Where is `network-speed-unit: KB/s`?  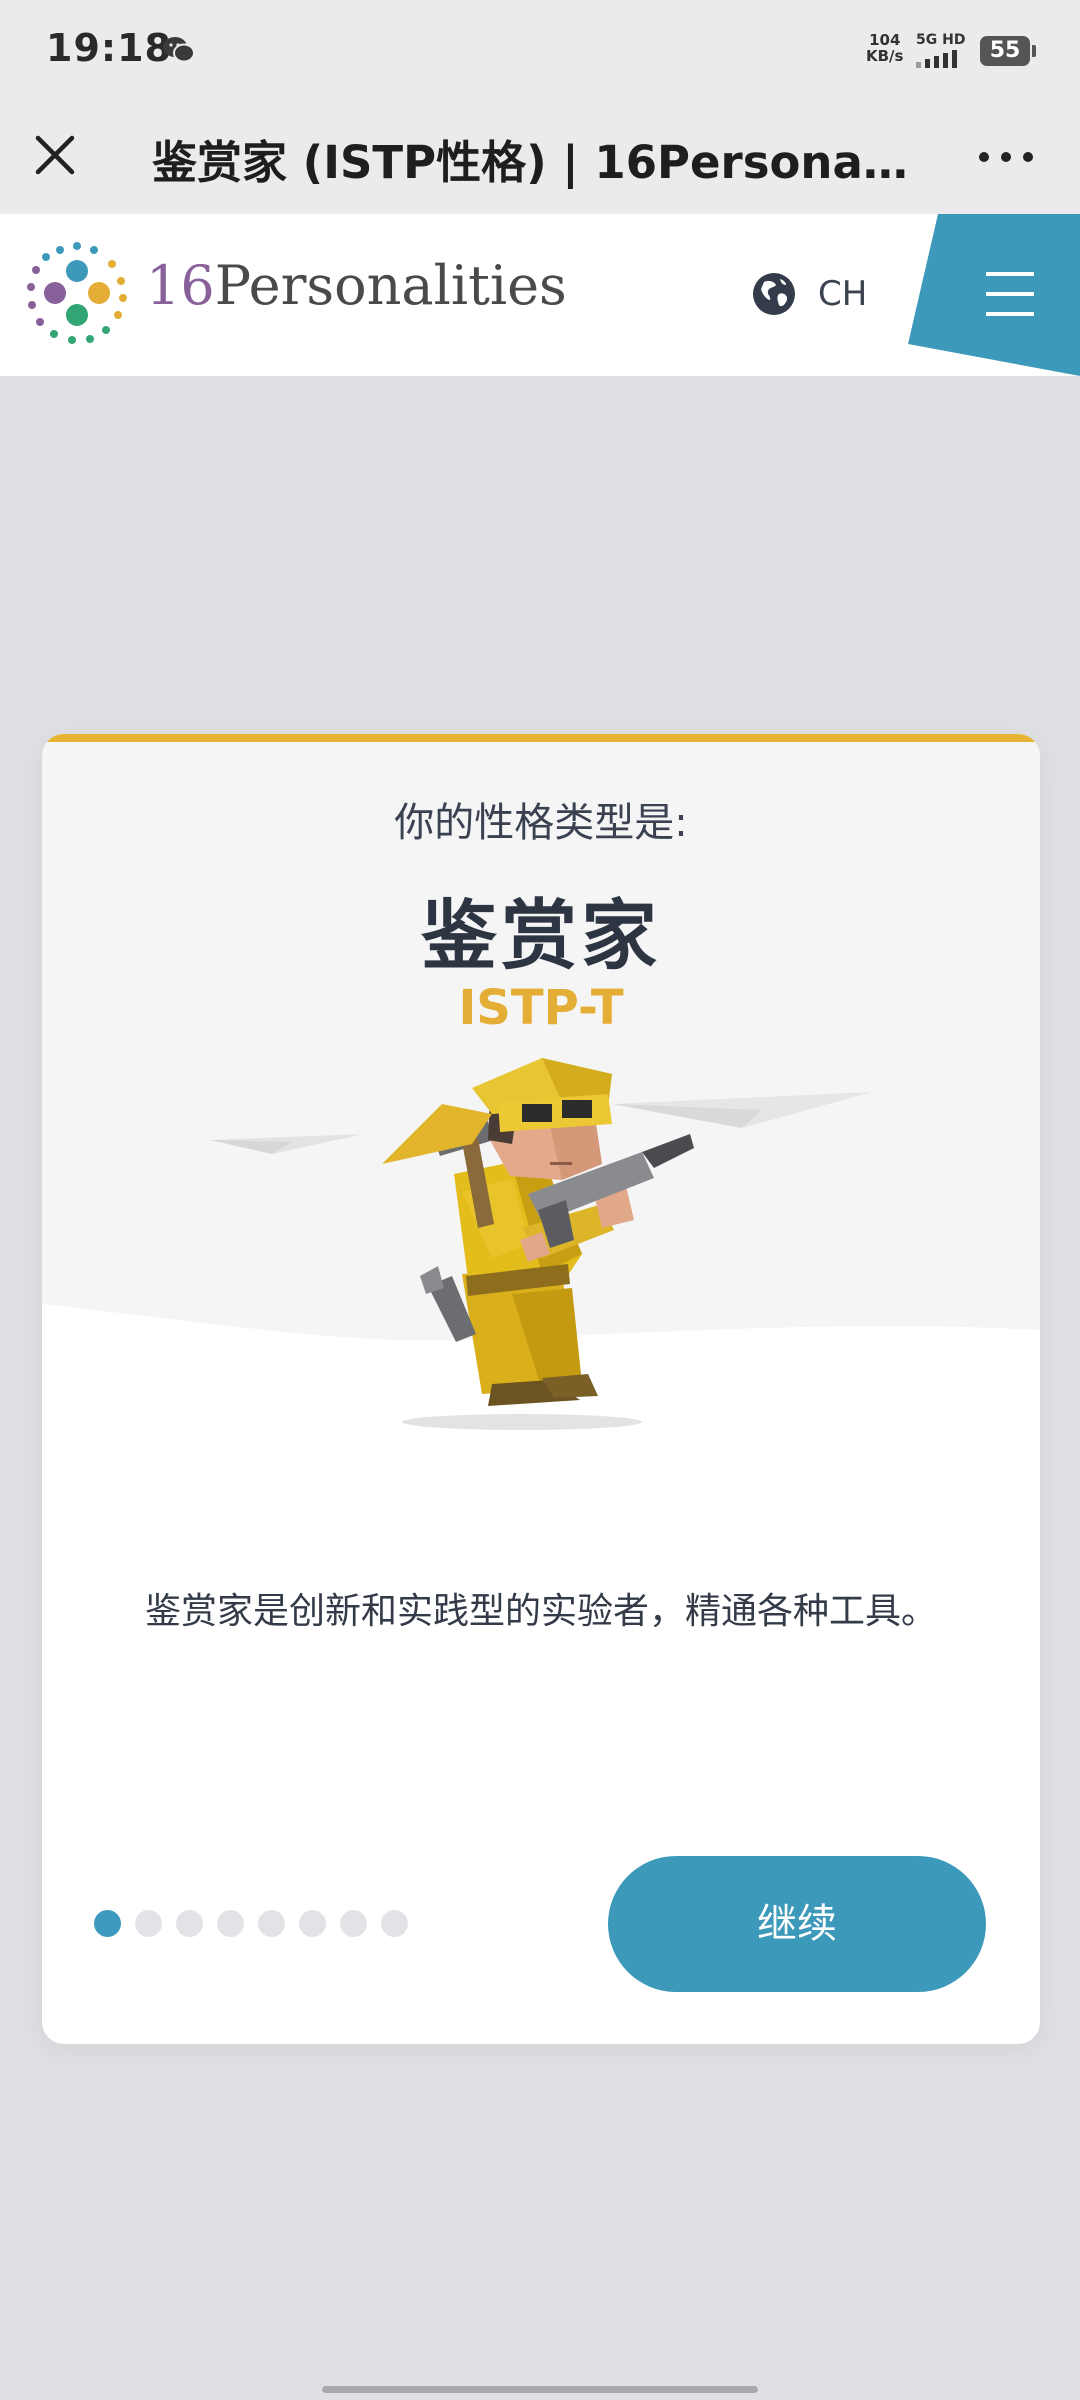 network-speed-unit: KB/s is located at coordinates (885, 56).